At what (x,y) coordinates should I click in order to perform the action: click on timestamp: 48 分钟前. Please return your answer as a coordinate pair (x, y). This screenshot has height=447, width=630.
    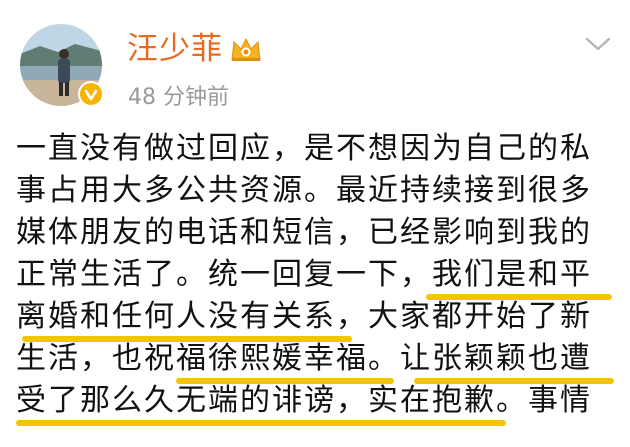
    Looking at the image, I should click on (178, 97).